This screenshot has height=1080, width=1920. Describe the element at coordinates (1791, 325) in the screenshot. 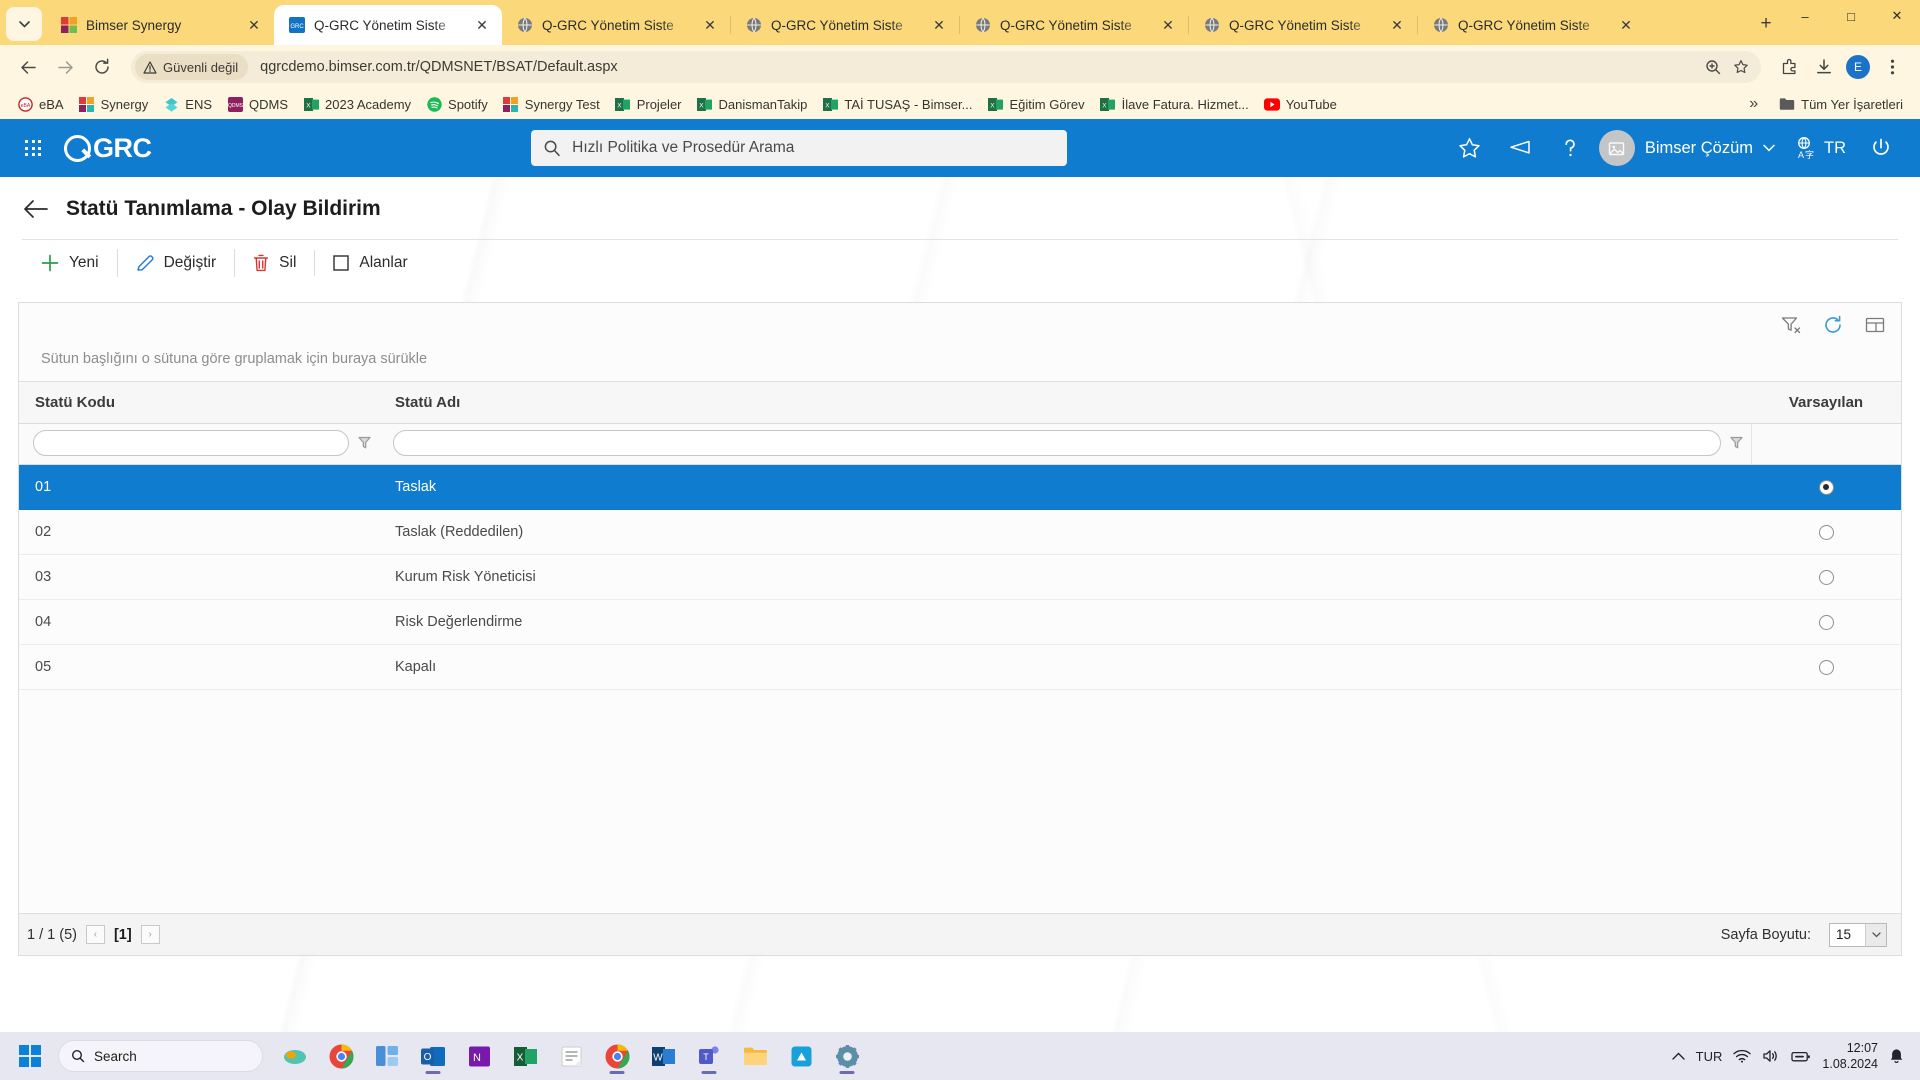

I see `clear-filter-icon` at that location.